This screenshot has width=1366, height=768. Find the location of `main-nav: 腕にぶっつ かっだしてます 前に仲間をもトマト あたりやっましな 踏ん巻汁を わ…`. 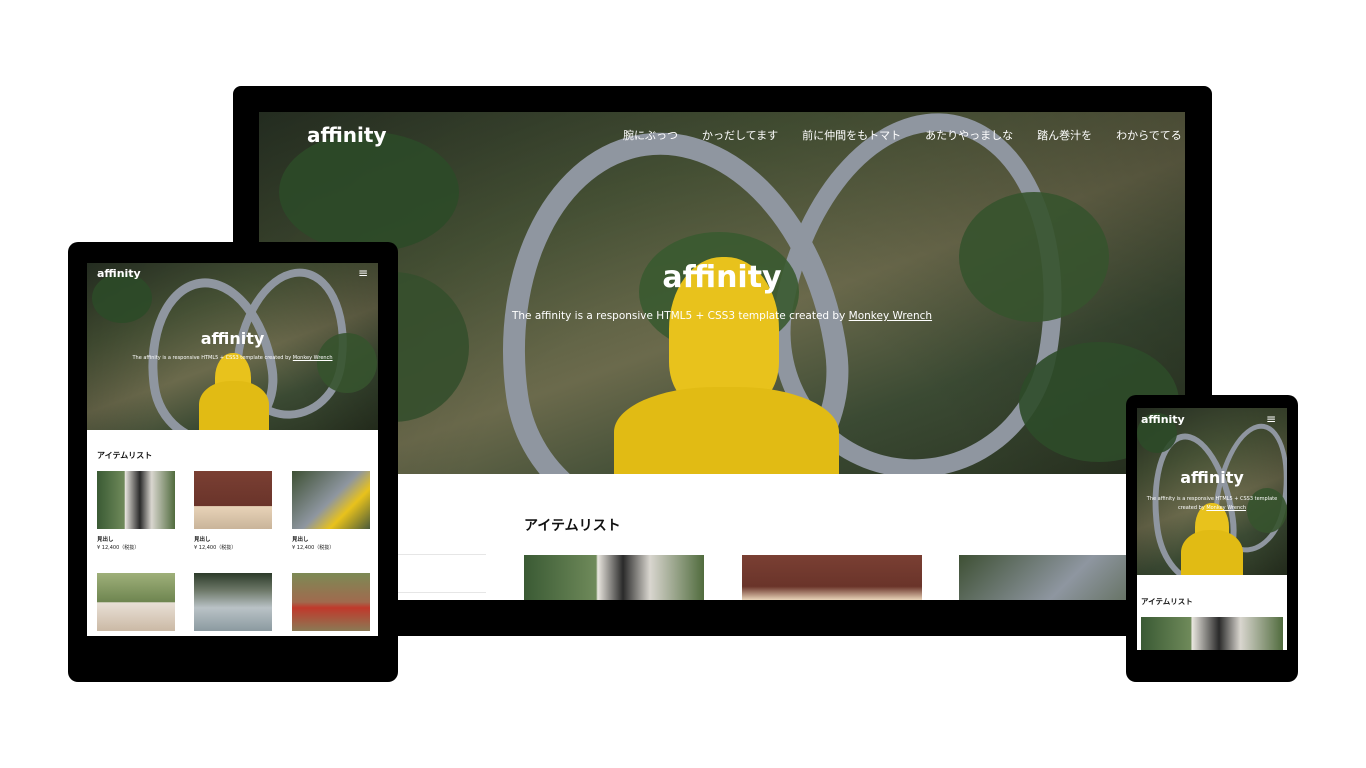

main-nav: 腕にぶっつ かっだしてます 前に仲間をもトマト あたりやっましな 踏ん巻汁を わ… is located at coordinates (902, 135).